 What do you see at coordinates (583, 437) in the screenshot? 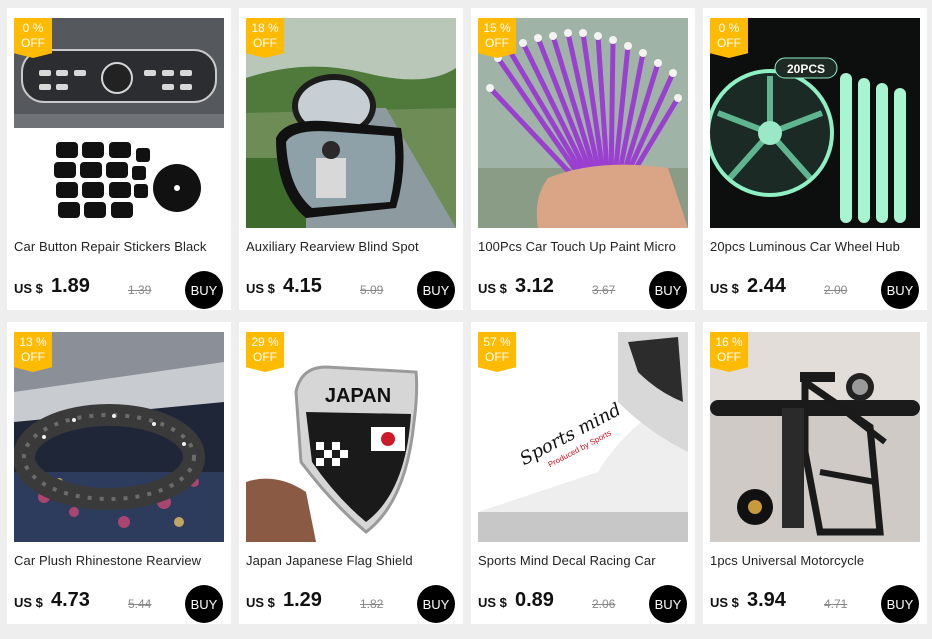
I see `sports-decal-image: Sports mind Produced by Sports 57 % OFF` at bounding box center [583, 437].